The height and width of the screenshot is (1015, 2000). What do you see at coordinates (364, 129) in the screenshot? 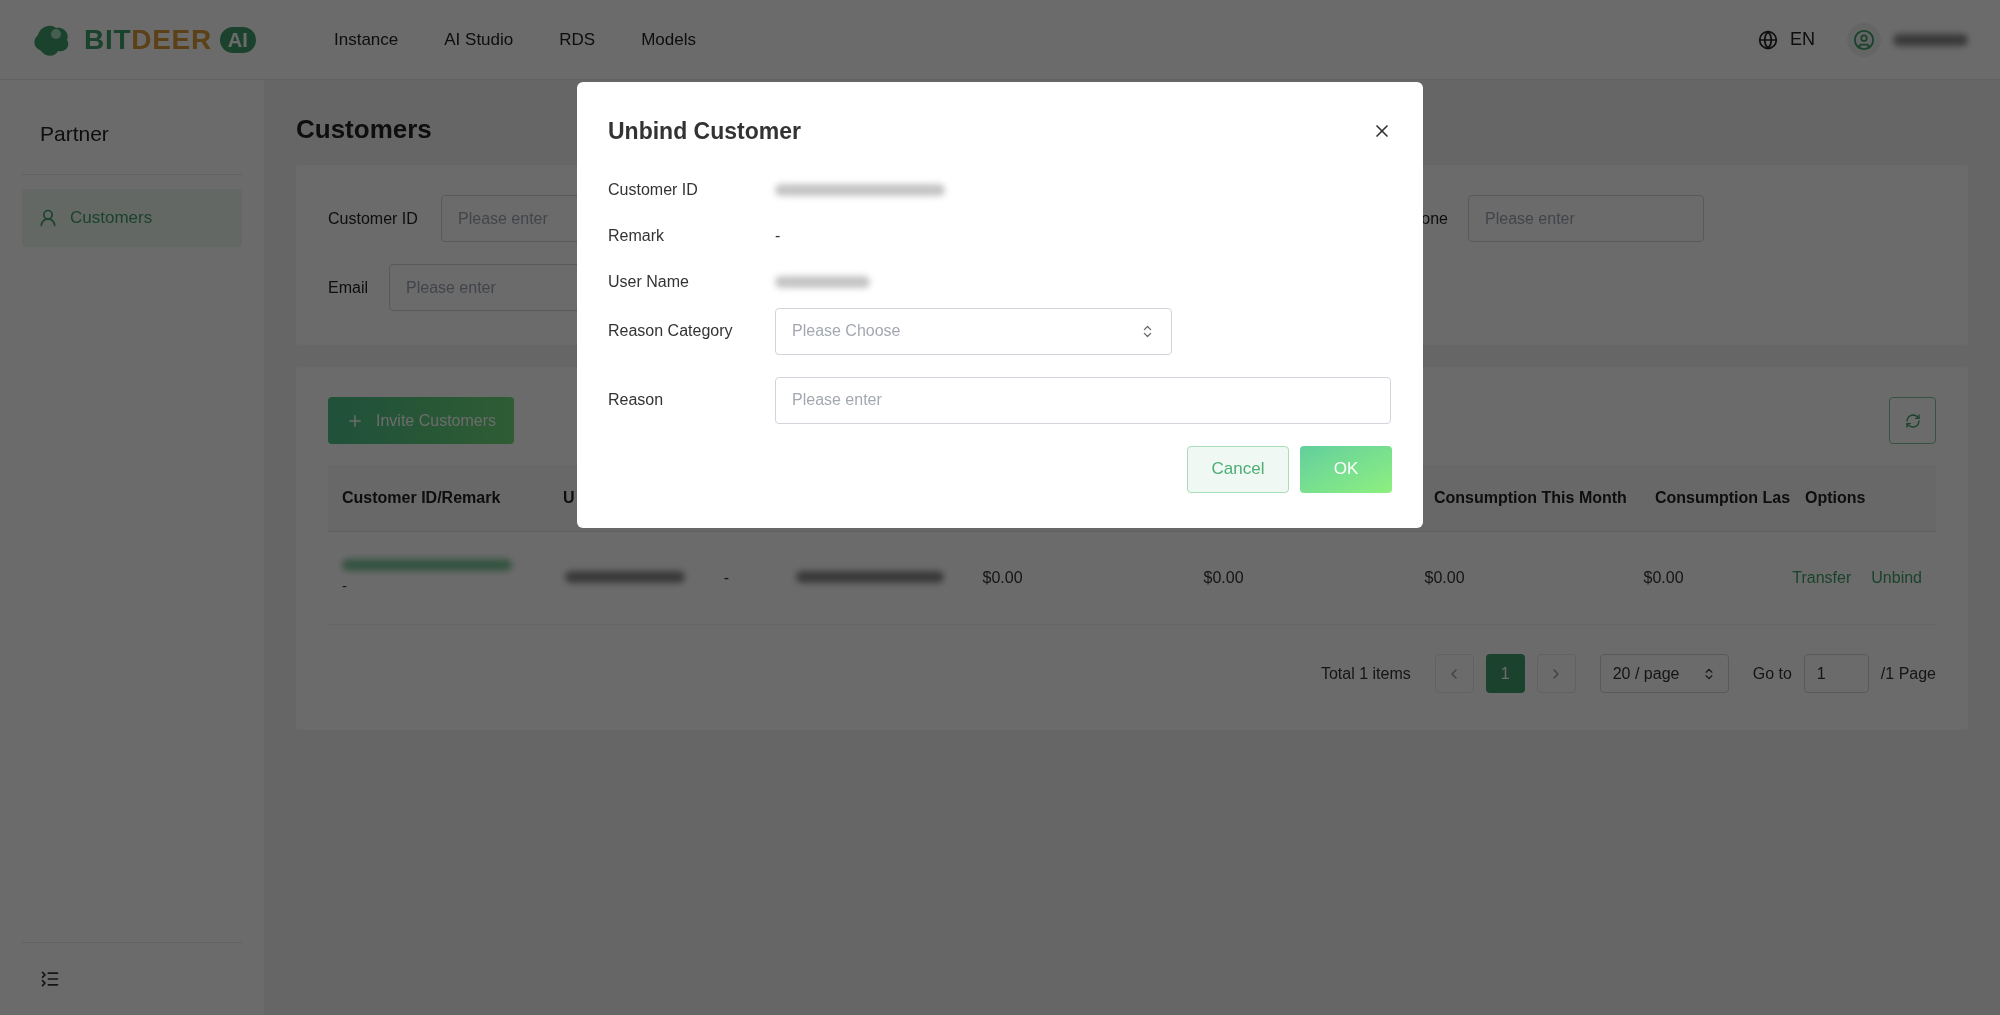
I see `page-title: Customers` at bounding box center [364, 129].